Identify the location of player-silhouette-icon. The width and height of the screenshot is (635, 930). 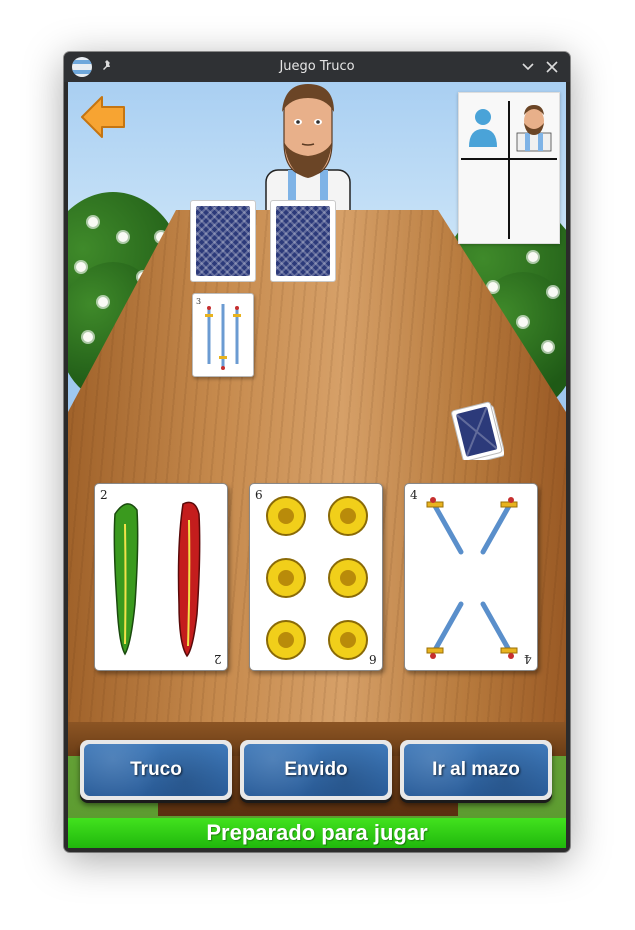
(483, 128).